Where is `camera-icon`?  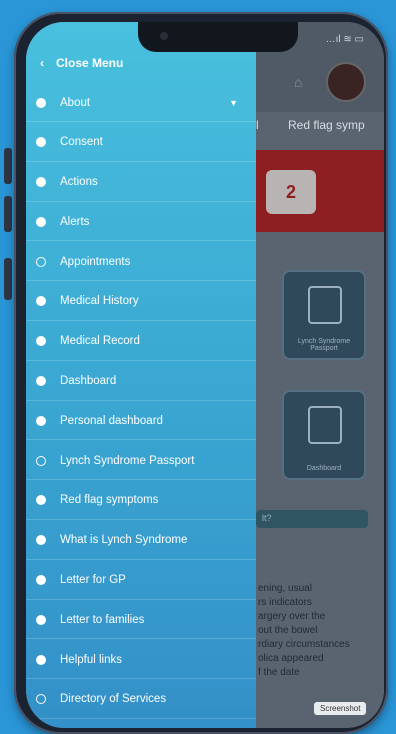 camera-icon is located at coordinates (164, 36).